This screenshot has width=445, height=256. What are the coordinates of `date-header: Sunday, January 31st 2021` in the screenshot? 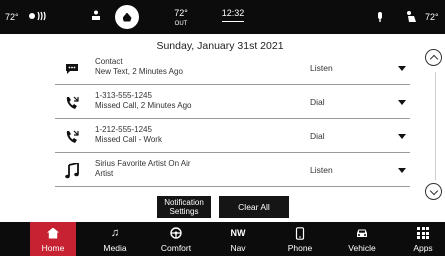 It's located at (220, 46).